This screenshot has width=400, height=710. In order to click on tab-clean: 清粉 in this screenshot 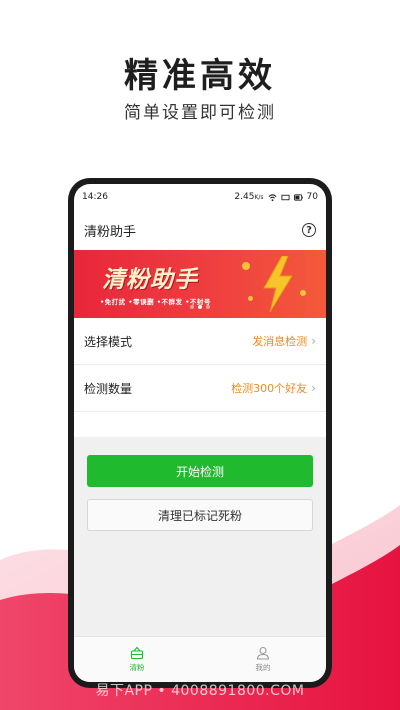, I will do `click(137, 659)`.